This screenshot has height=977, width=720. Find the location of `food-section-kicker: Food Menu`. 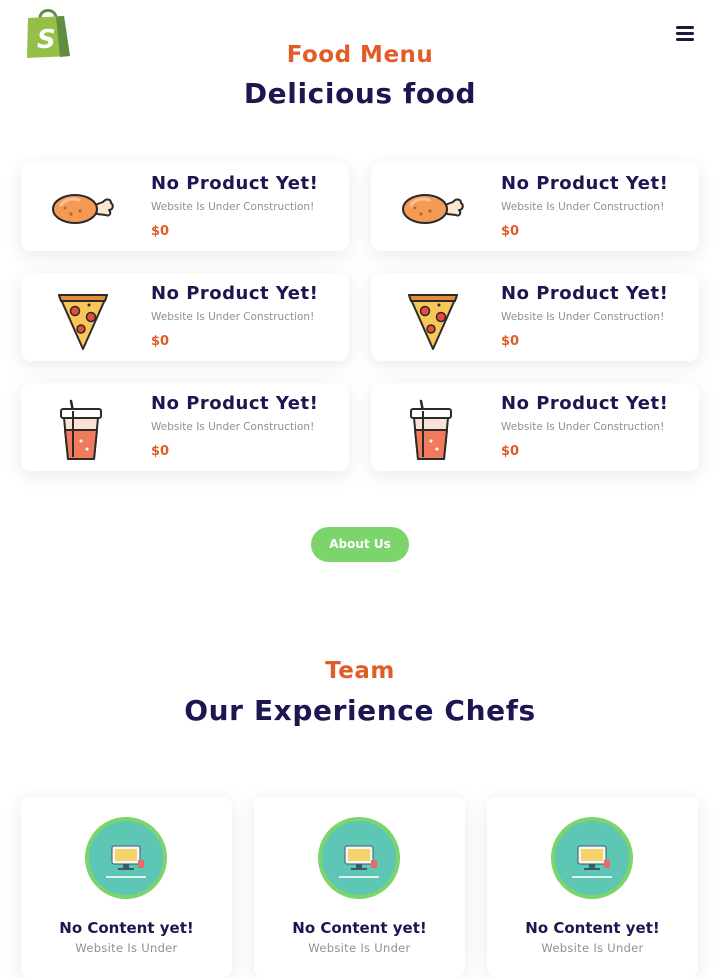

food-section-kicker: Food Menu is located at coordinates (360, 55).